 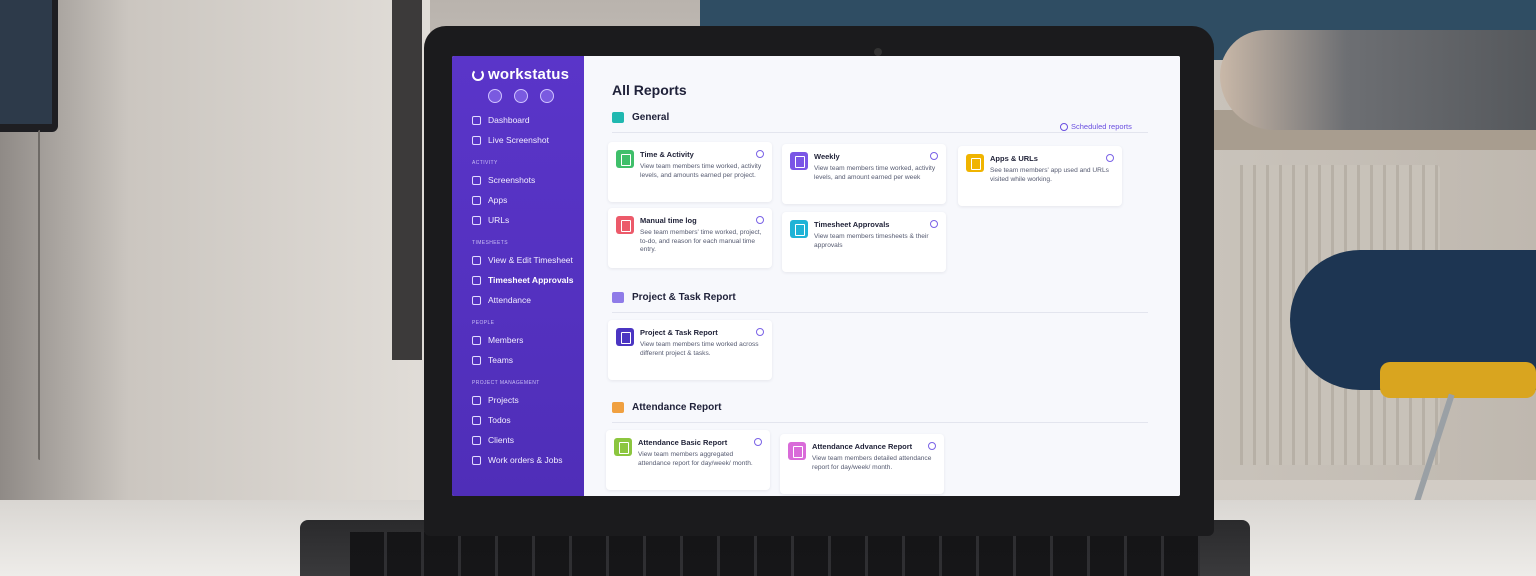 I want to click on logo-icon, so click(x=478, y=74).